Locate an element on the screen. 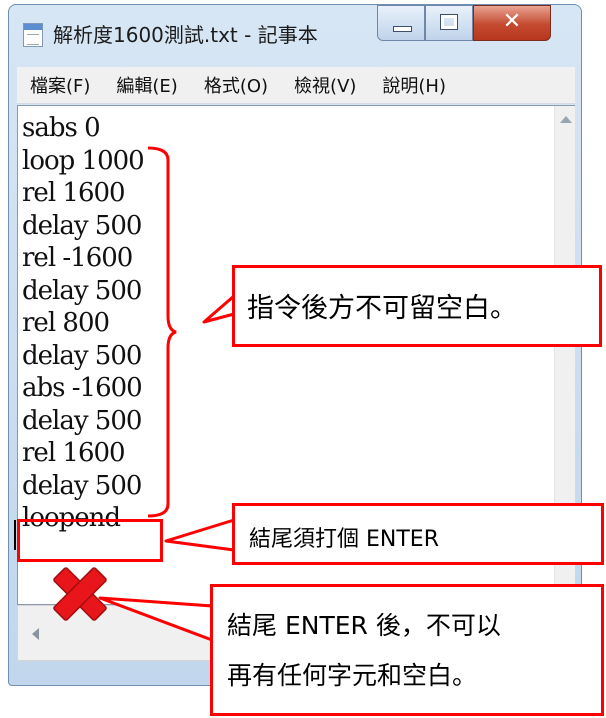 The image size is (606, 718). callout-end-enter: 結尾須打個 ENTER is located at coordinates (418, 534).